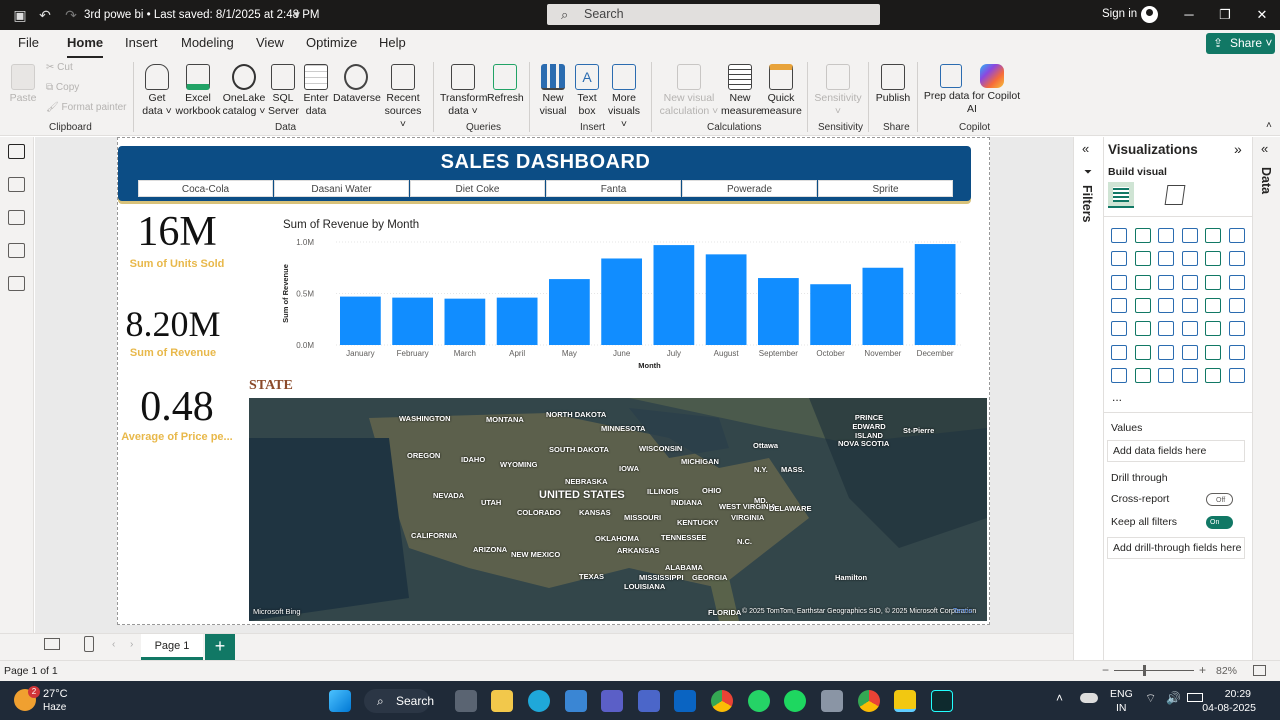 This screenshot has width=1280, height=720. Describe the element at coordinates (1142, 259) in the screenshot. I see `area-visual-icon` at that location.